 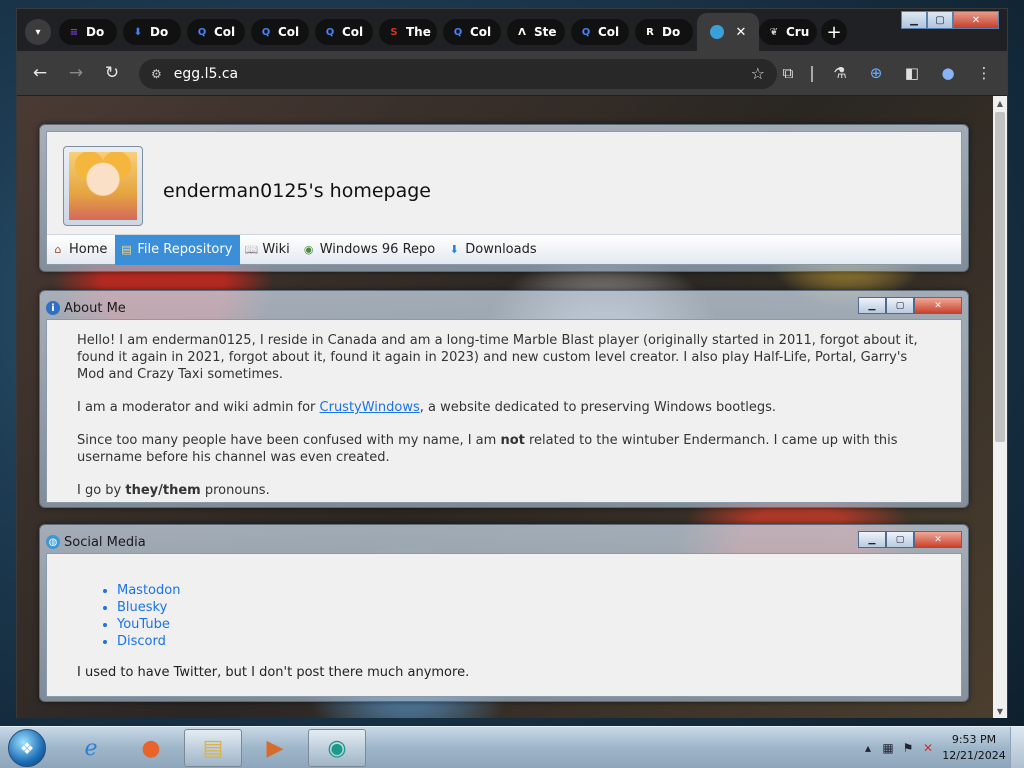 I want to click on nav-windows-96-repo: ◉ Windows 96 Repo, so click(x=371, y=250).